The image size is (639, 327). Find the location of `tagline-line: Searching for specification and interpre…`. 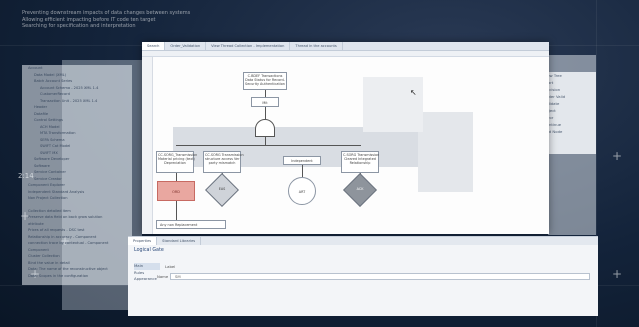

tagline-line: Searching for specification and interpre… is located at coordinates (79, 26).